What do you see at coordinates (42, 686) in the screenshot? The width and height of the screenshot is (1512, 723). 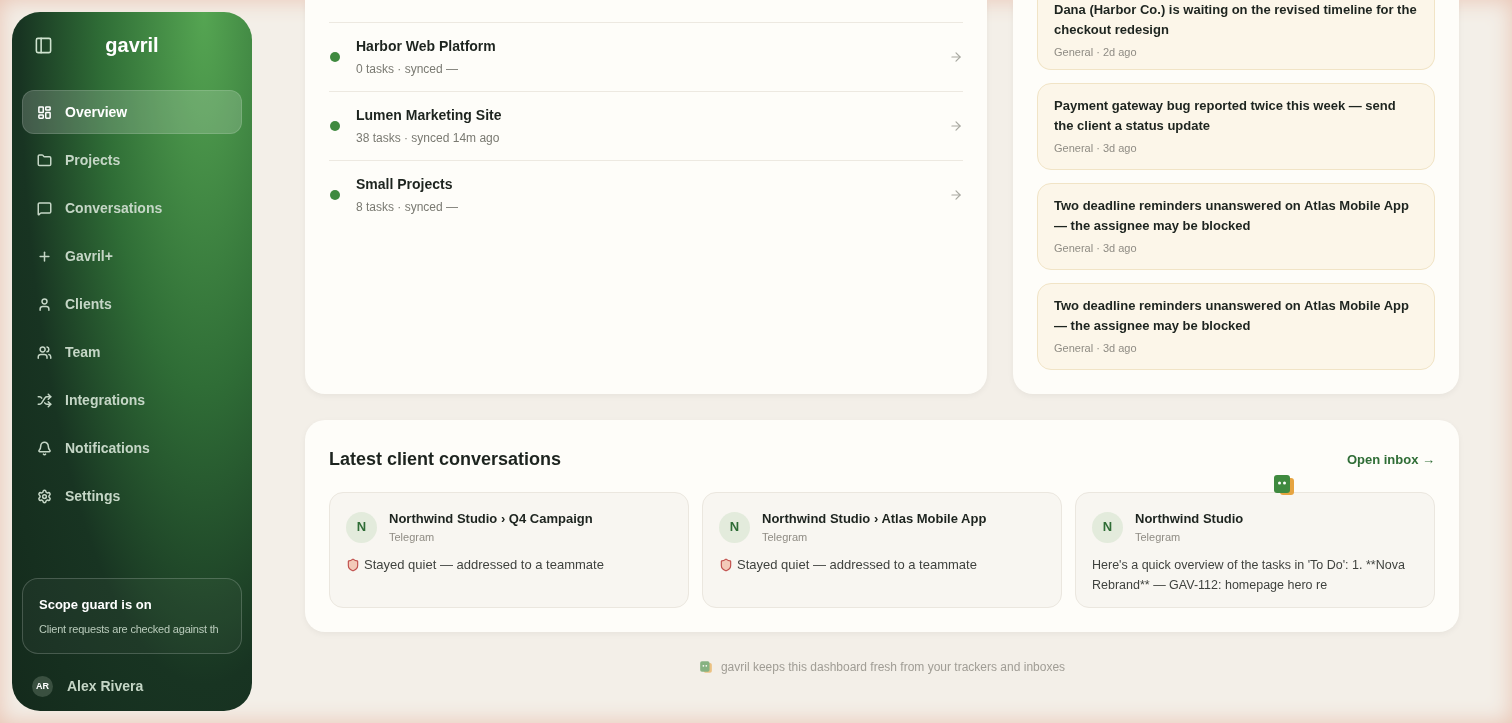 I see `user-avatar: AR` at bounding box center [42, 686].